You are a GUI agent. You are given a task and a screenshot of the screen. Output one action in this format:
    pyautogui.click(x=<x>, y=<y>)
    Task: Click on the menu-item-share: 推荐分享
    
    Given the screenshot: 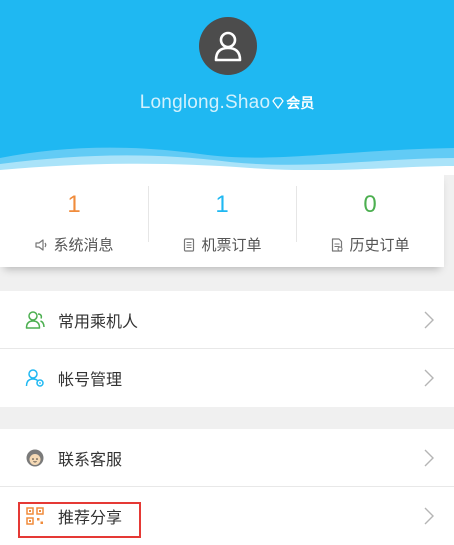 What is the action you would take?
    pyautogui.click(x=227, y=516)
    